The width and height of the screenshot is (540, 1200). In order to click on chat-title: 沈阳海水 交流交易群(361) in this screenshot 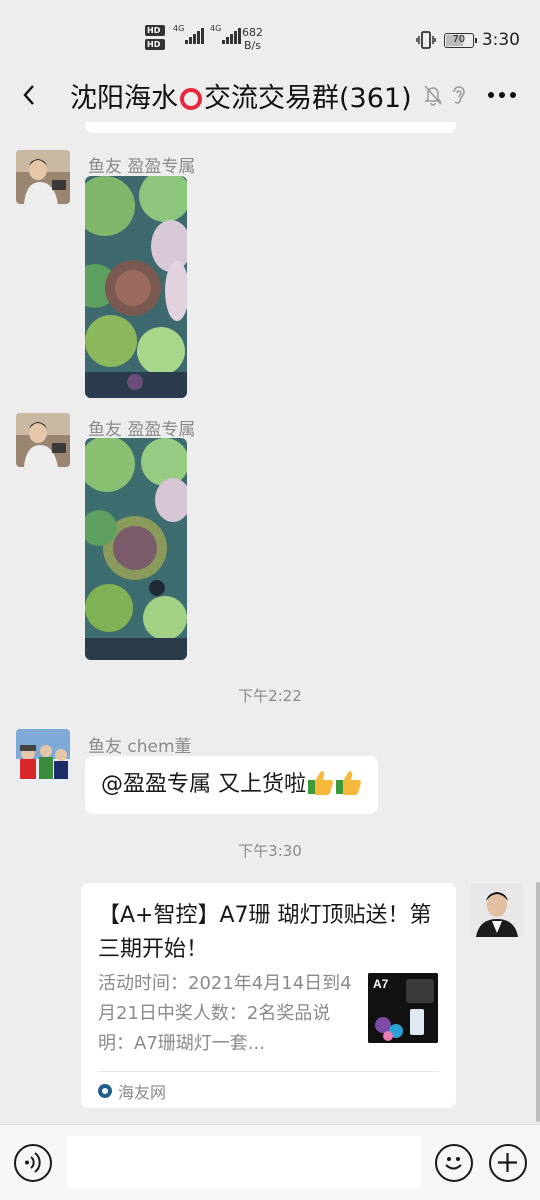, I will do `click(241, 95)`.